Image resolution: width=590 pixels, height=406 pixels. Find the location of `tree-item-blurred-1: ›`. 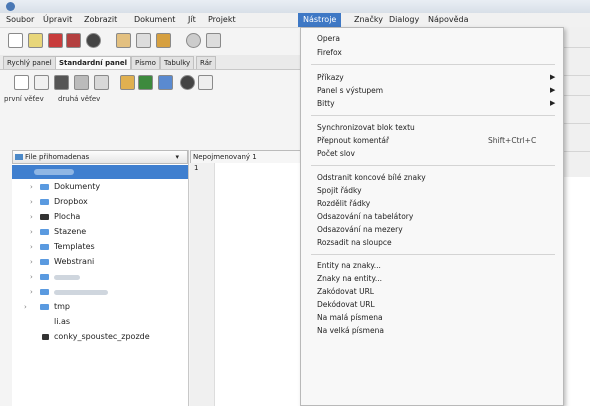

tree-item-blurred-1: › is located at coordinates (100, 277).